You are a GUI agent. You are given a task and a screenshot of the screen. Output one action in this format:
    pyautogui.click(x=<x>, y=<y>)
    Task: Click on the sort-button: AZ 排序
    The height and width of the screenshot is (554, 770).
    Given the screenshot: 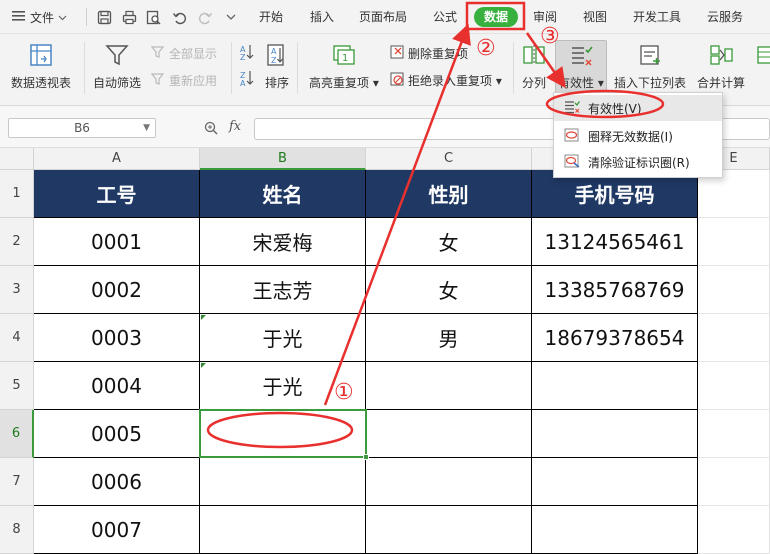 What is the action you would take?
    pyautogui.click(x=277, y=66)
    